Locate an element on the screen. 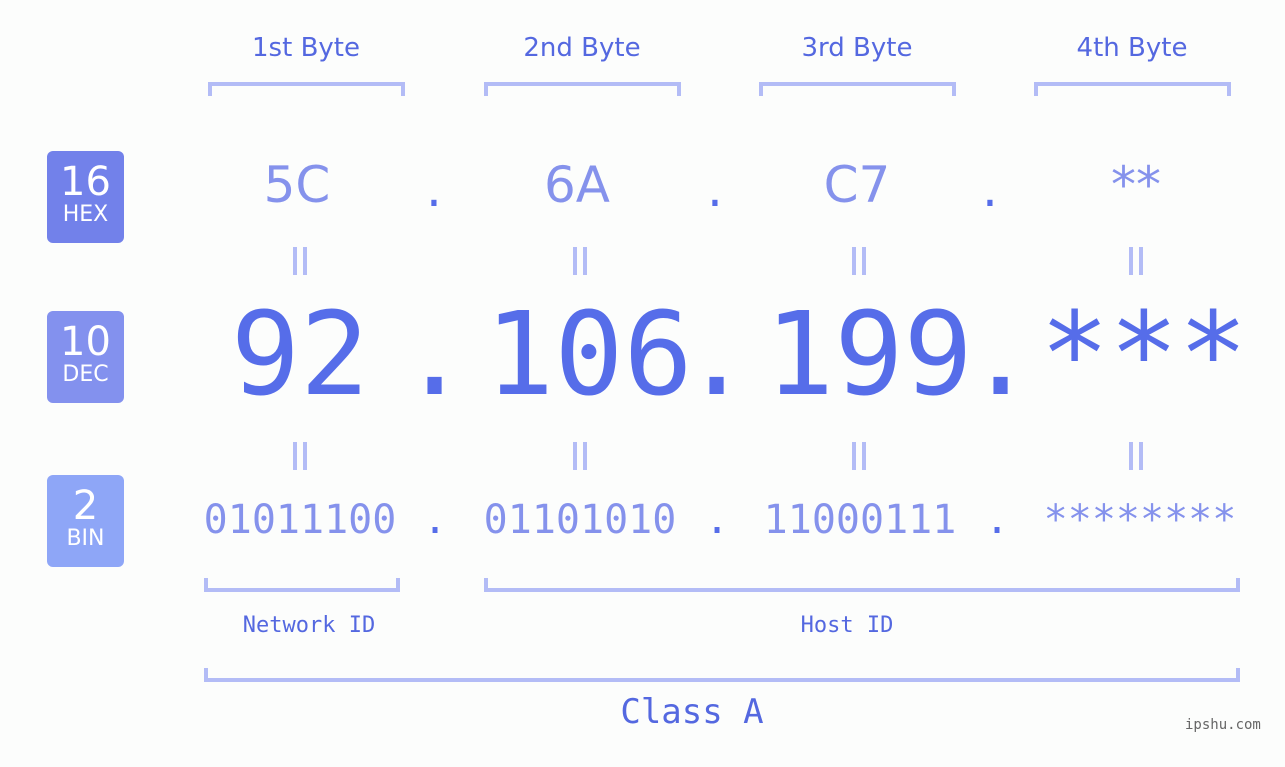  dec-byte-2: 106 is located at coordinates (589, 355).